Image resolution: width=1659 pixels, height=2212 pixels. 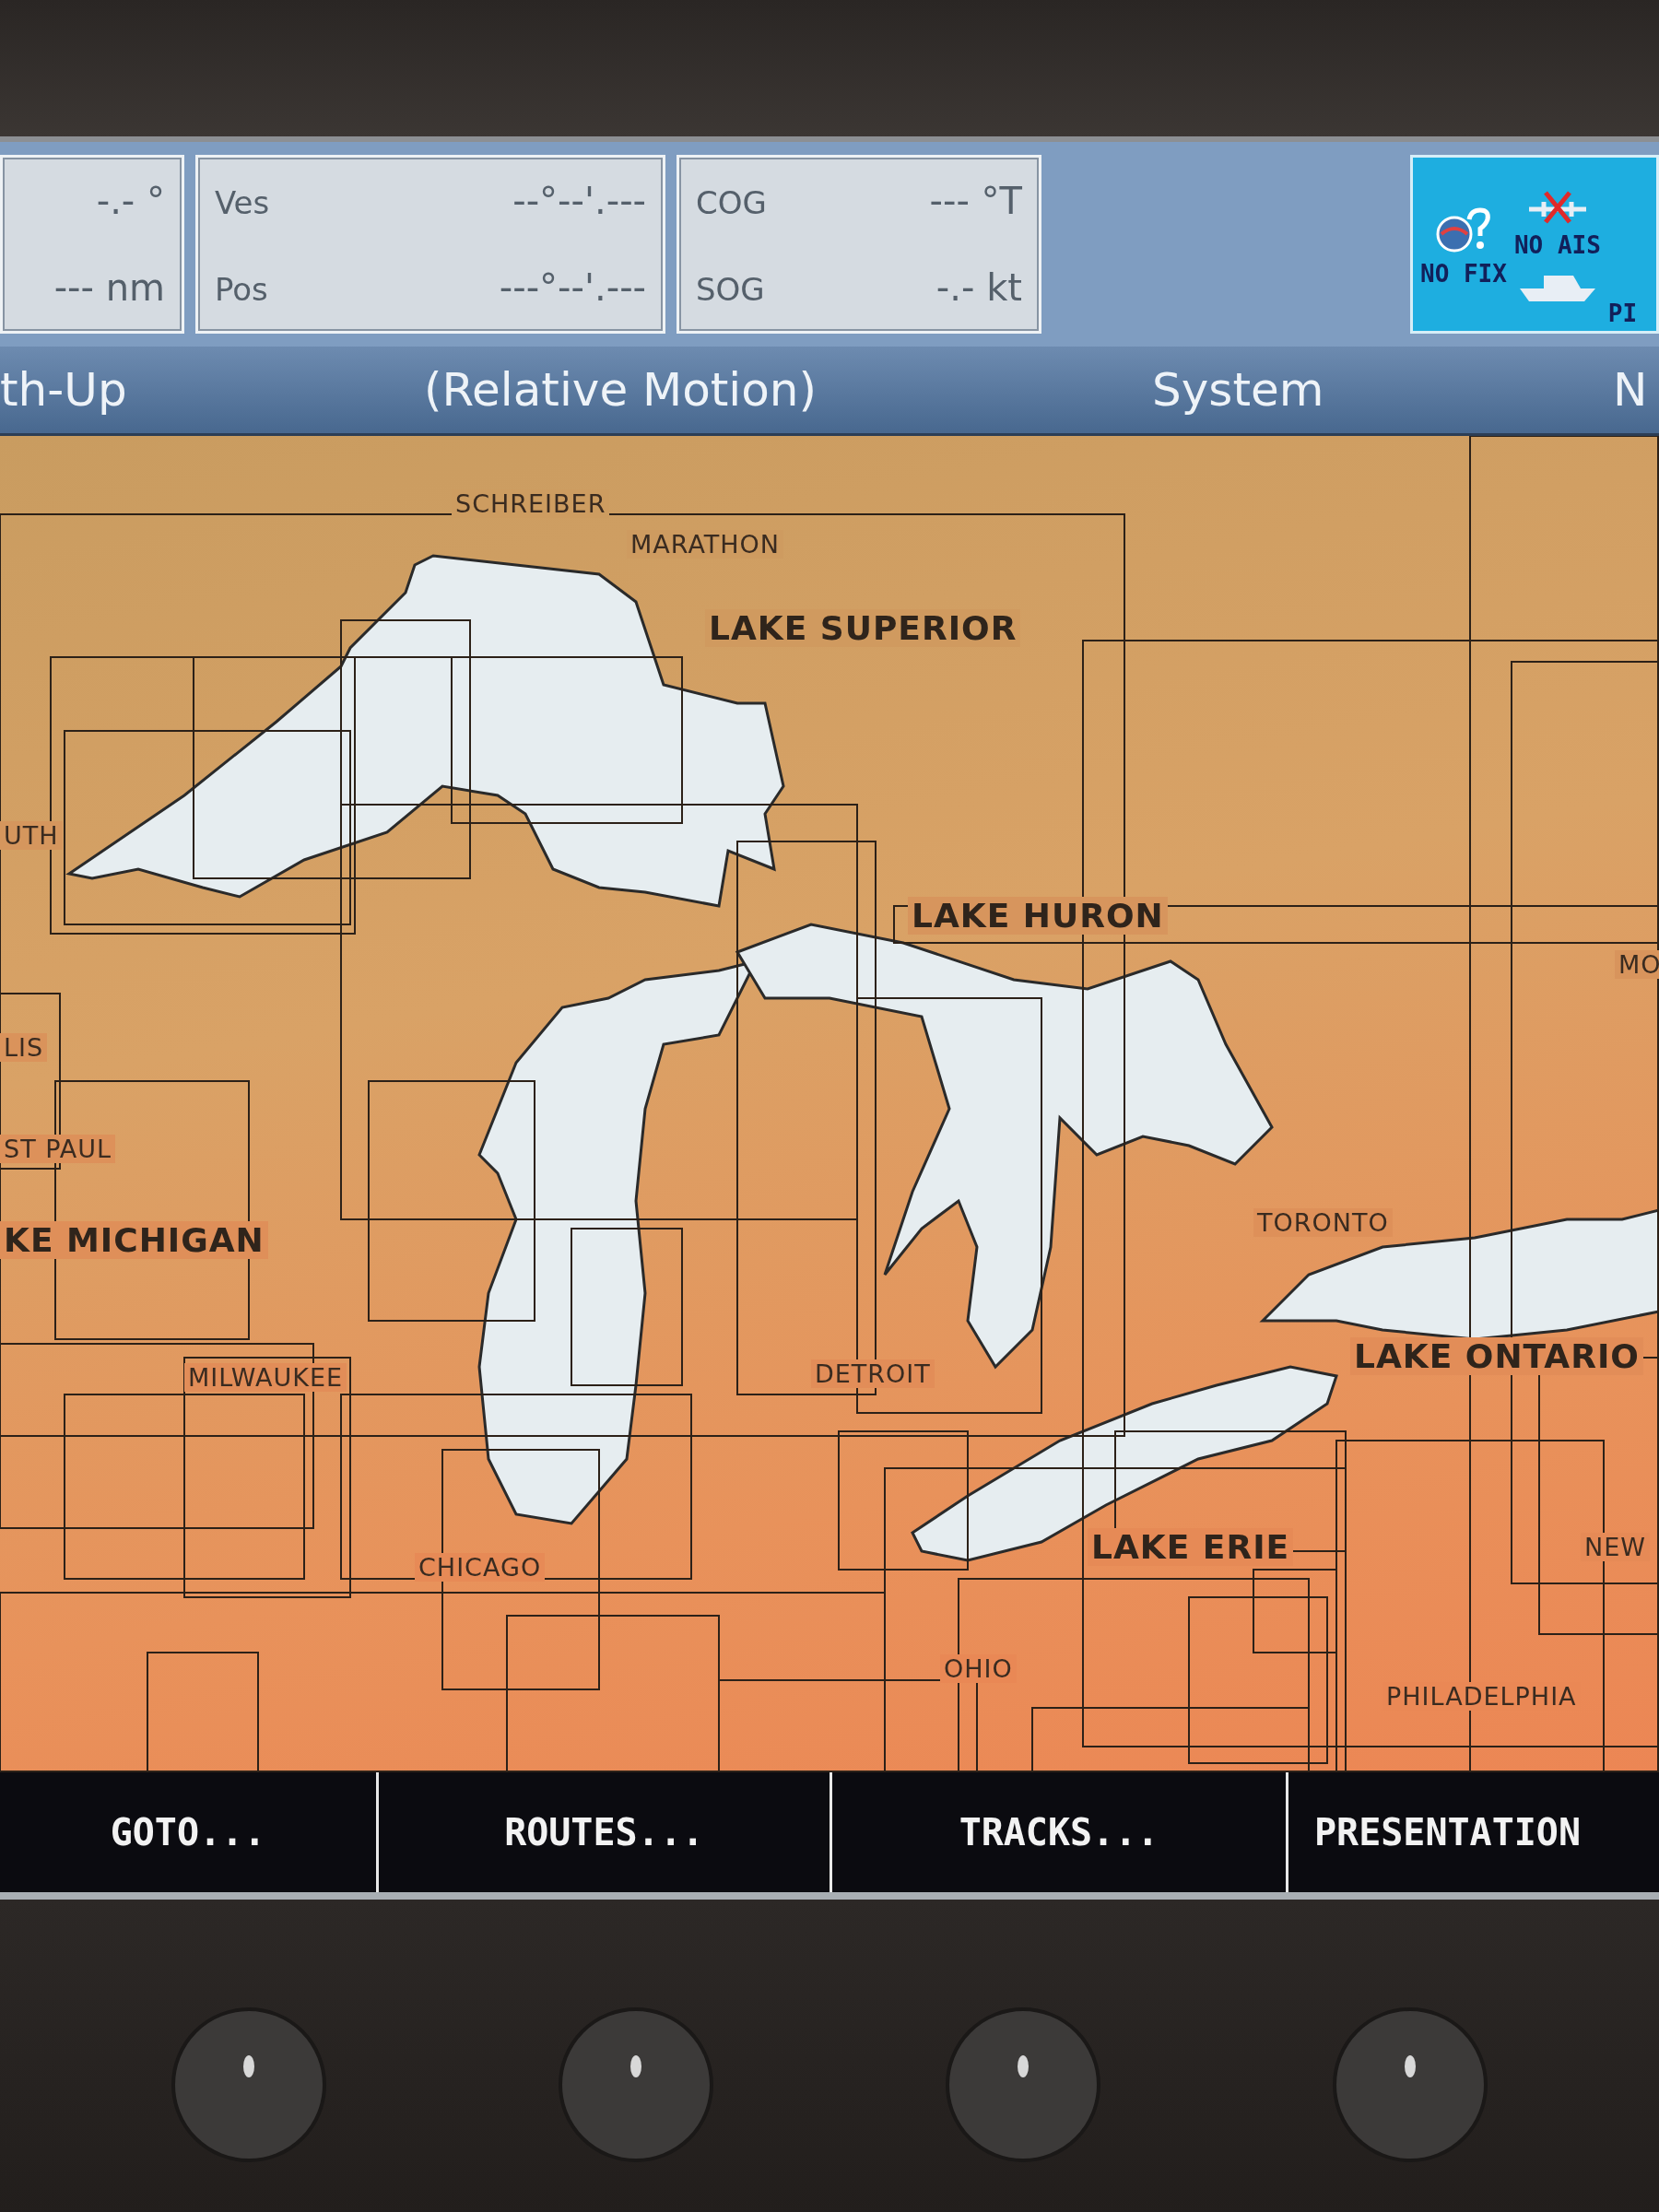 What do you see at coordinates (1191, 1547) in the screenshot?
I see `lake-label: LAKE ERIE` at bounding box center [1191, 1547].